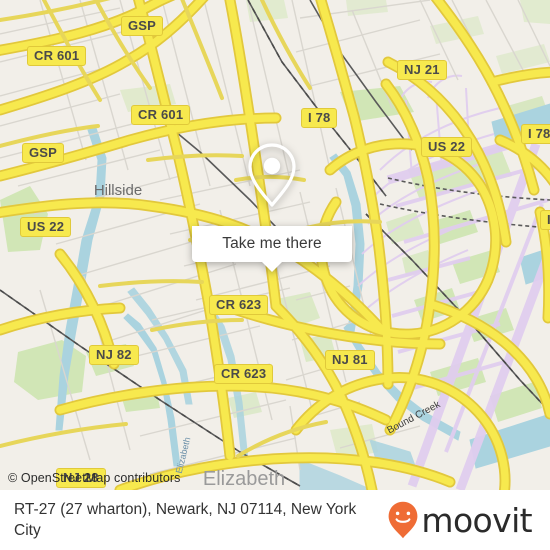  I want to click on road-shield: I 9, so click(545, 220).